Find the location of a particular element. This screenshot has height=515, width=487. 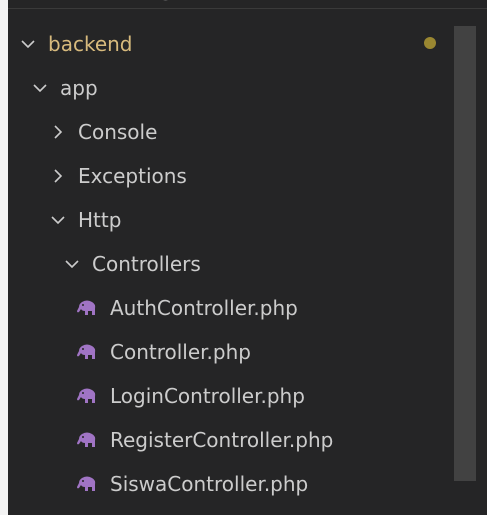

header-divider is located at coordinates (247, 8).